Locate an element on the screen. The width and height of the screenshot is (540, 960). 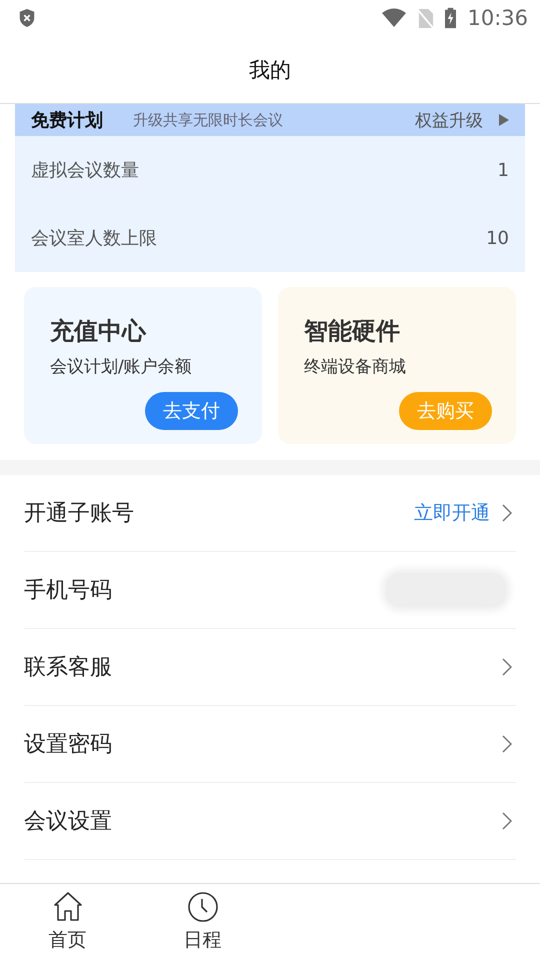
card-subtitle: 终端设备商城 is located at coordinates (355, 367).